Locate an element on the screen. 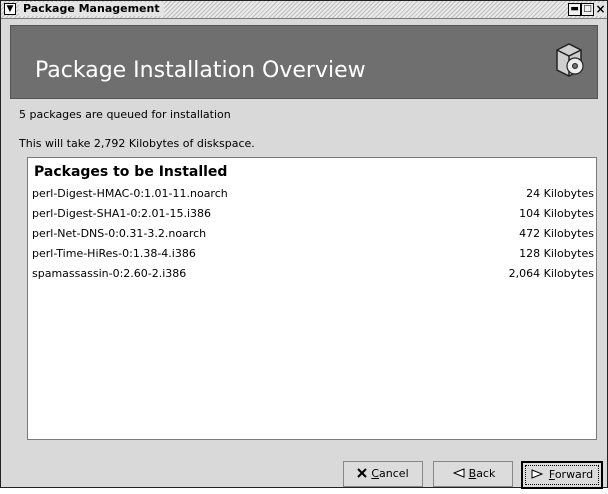 The width and height of the screenshot is (608, 494). package-size: 24 Kilobytes is located at coordinates (560, 193).